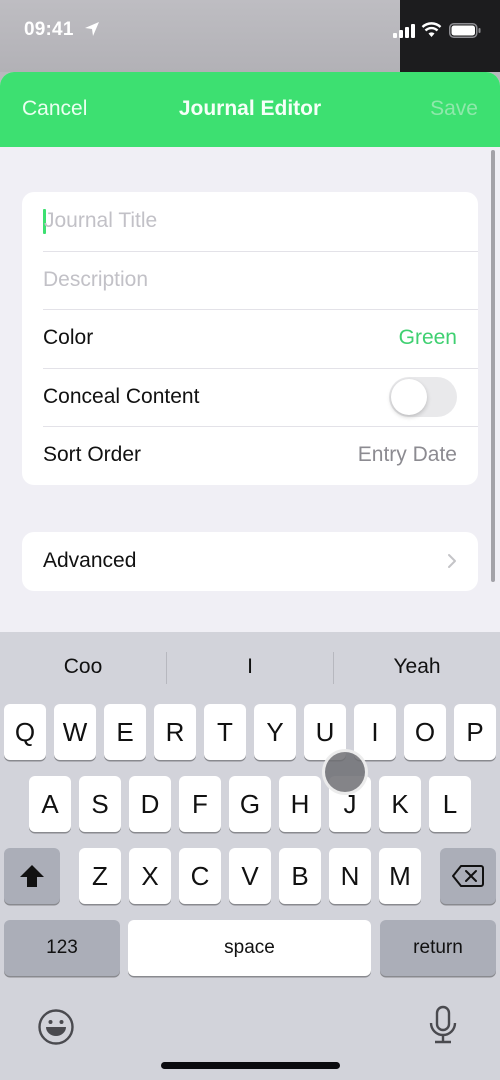  I want to click on cancel-button: Cancel, so click(54, 109).